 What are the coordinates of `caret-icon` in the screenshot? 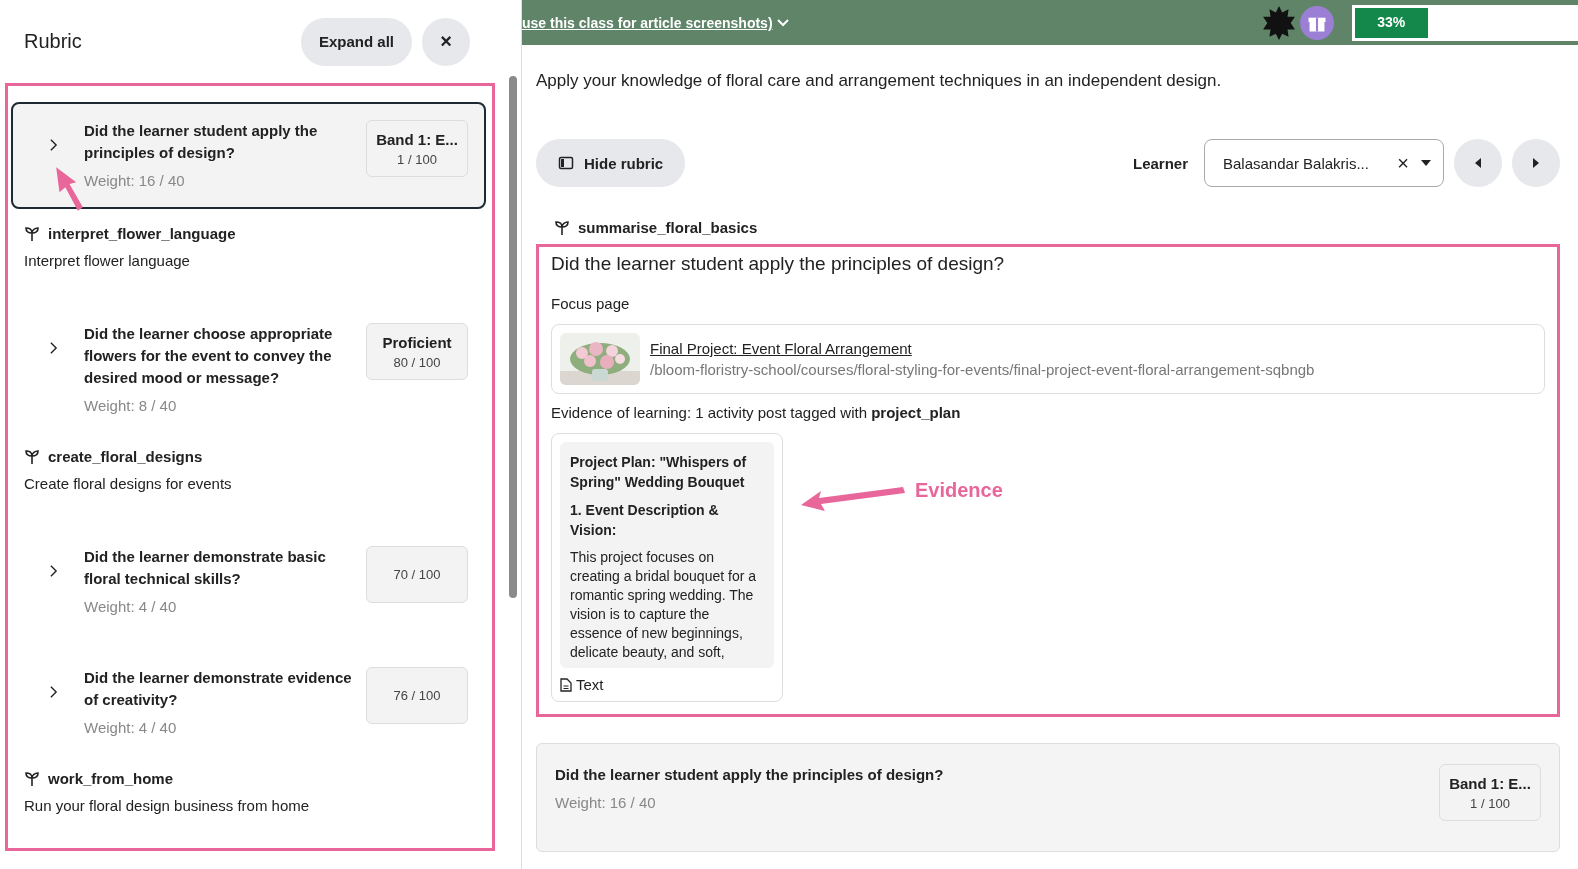 It's located at (1426, 163).